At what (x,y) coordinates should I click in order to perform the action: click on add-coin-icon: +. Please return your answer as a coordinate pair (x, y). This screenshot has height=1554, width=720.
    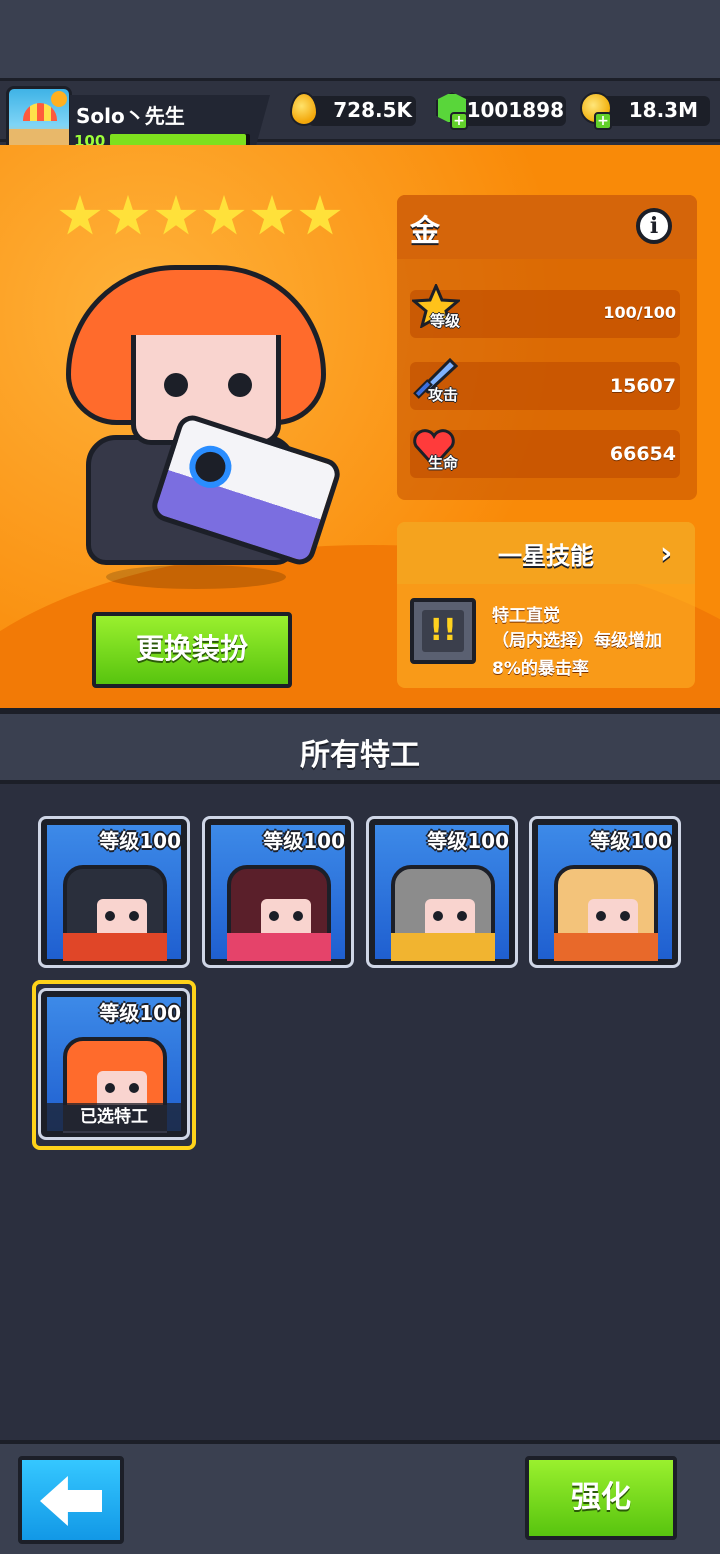
    Looking at the image, I should click on (603, 121).